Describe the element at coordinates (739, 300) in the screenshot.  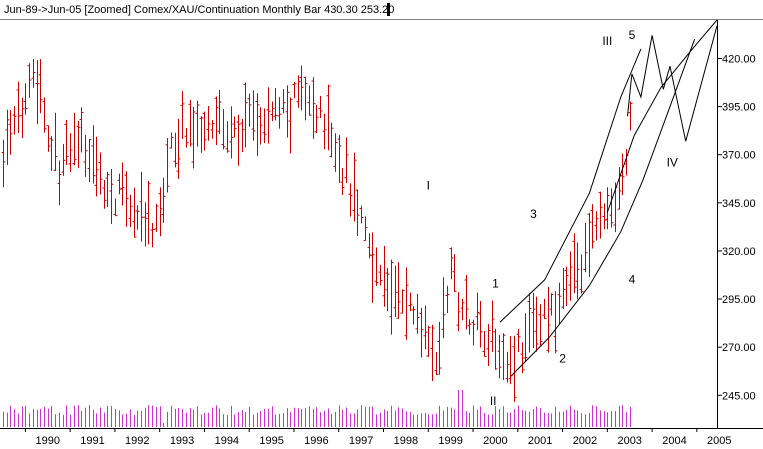
I see `y-tick-label: 295.00` at that location.